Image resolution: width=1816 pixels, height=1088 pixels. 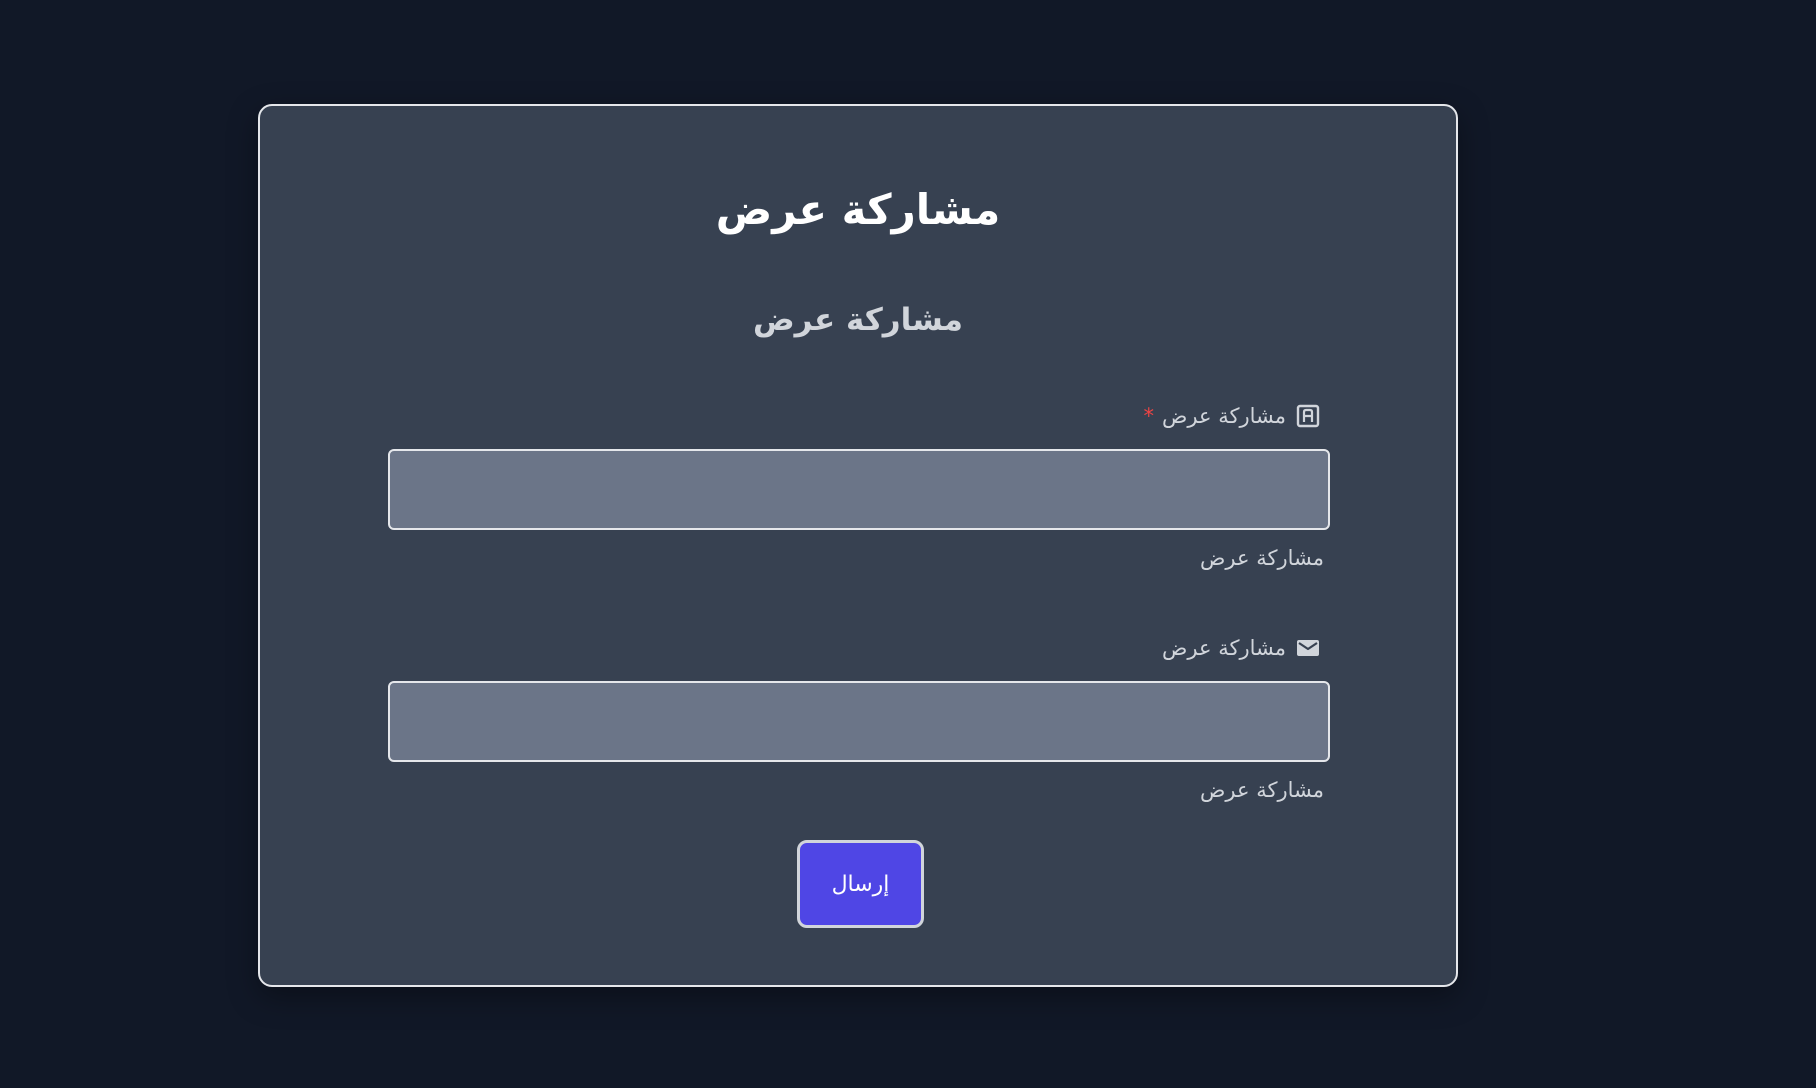 I want to click on first-field-group: مشاركة عرض * مشاركة عرض, so click(x=859, y=484).